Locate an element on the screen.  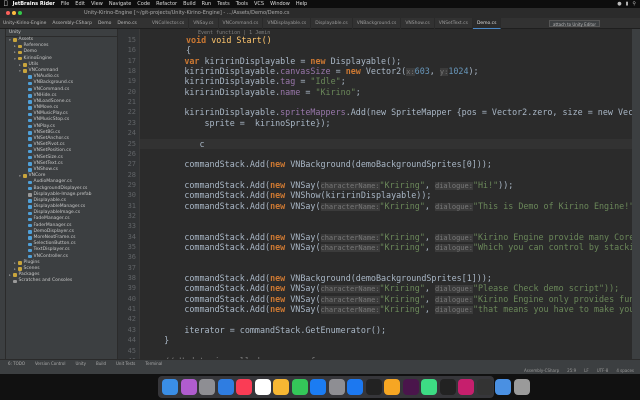
dock-app-store-icon is located at coordinates (318, 387).